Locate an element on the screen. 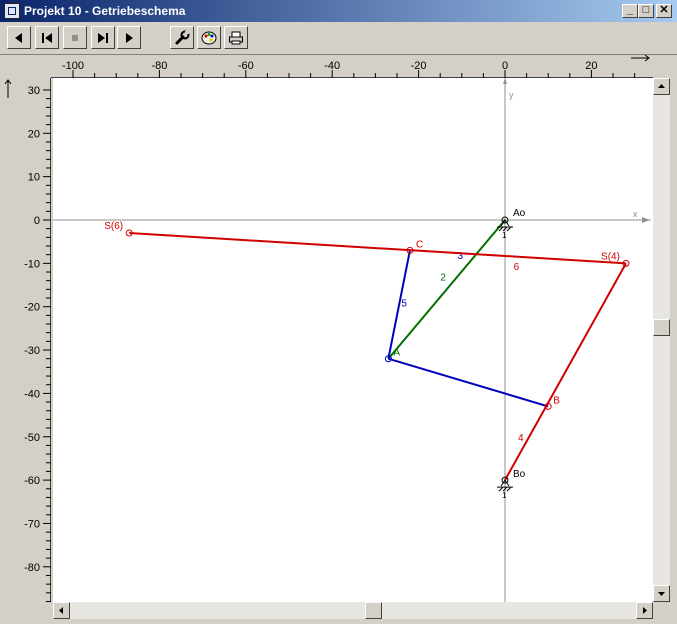 The image size is (677, 624). skip-end-icon is located at coordinates (103, 37).